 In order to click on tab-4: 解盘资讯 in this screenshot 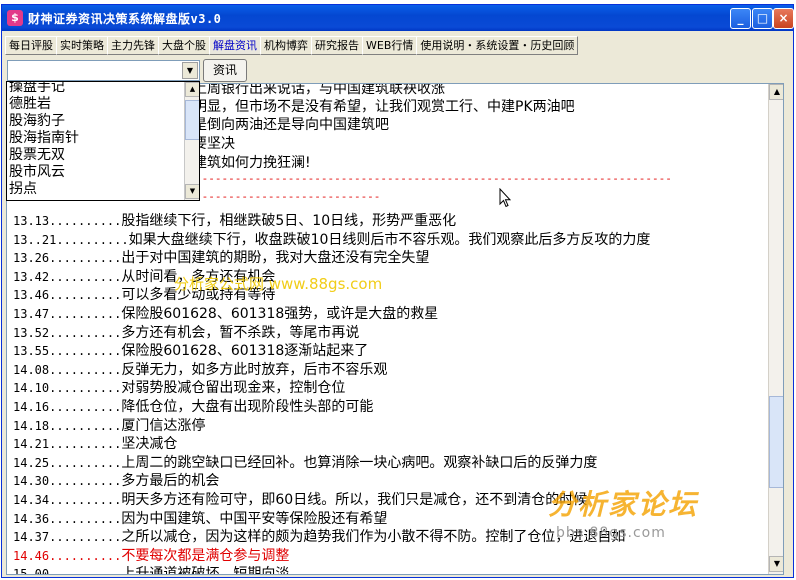, I will do `click(235, 45)`.